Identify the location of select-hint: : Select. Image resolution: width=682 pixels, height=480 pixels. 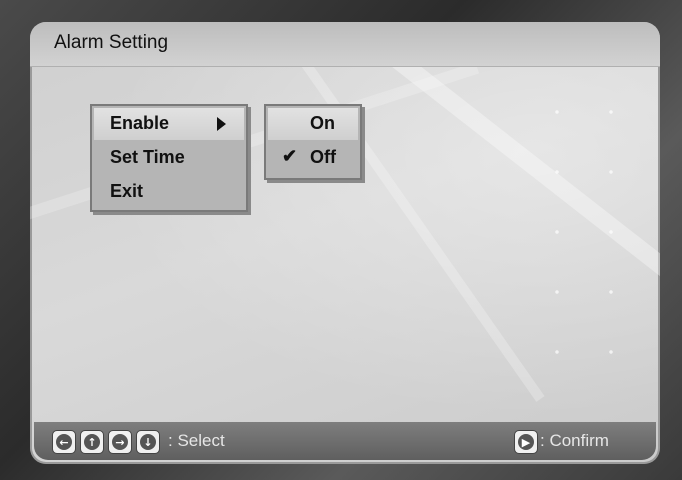
(196, 440).